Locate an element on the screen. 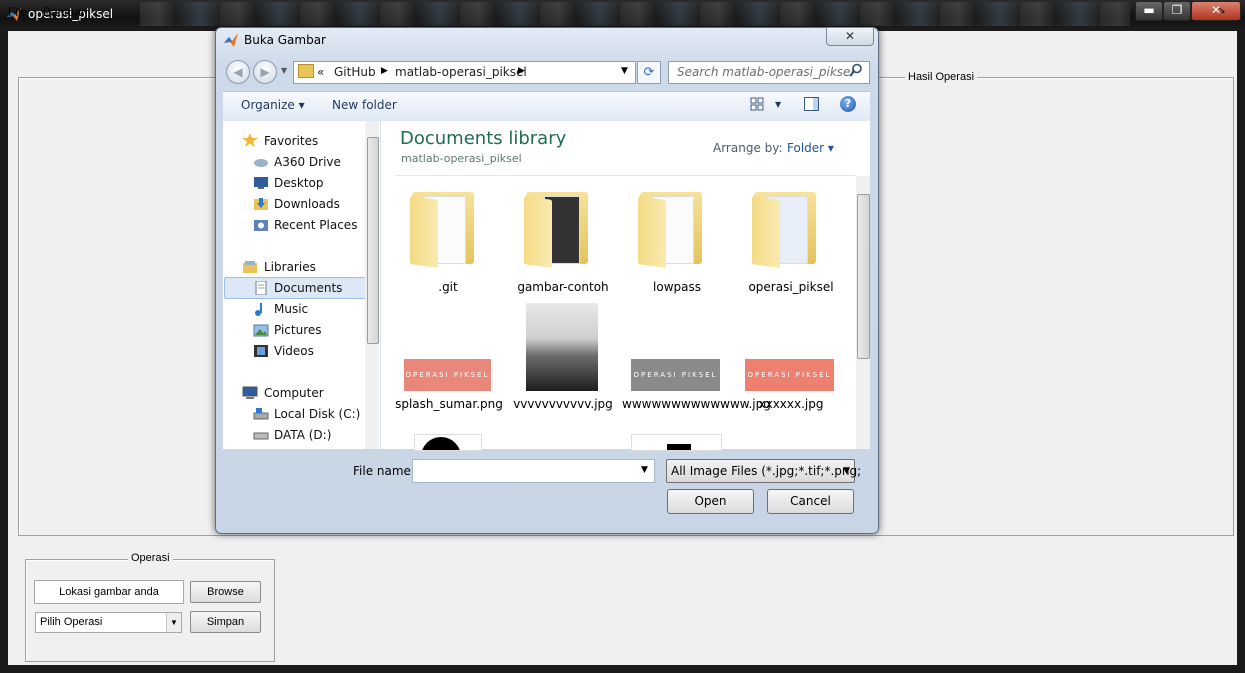  help-icon: ? is located at coordinates (848, 104).